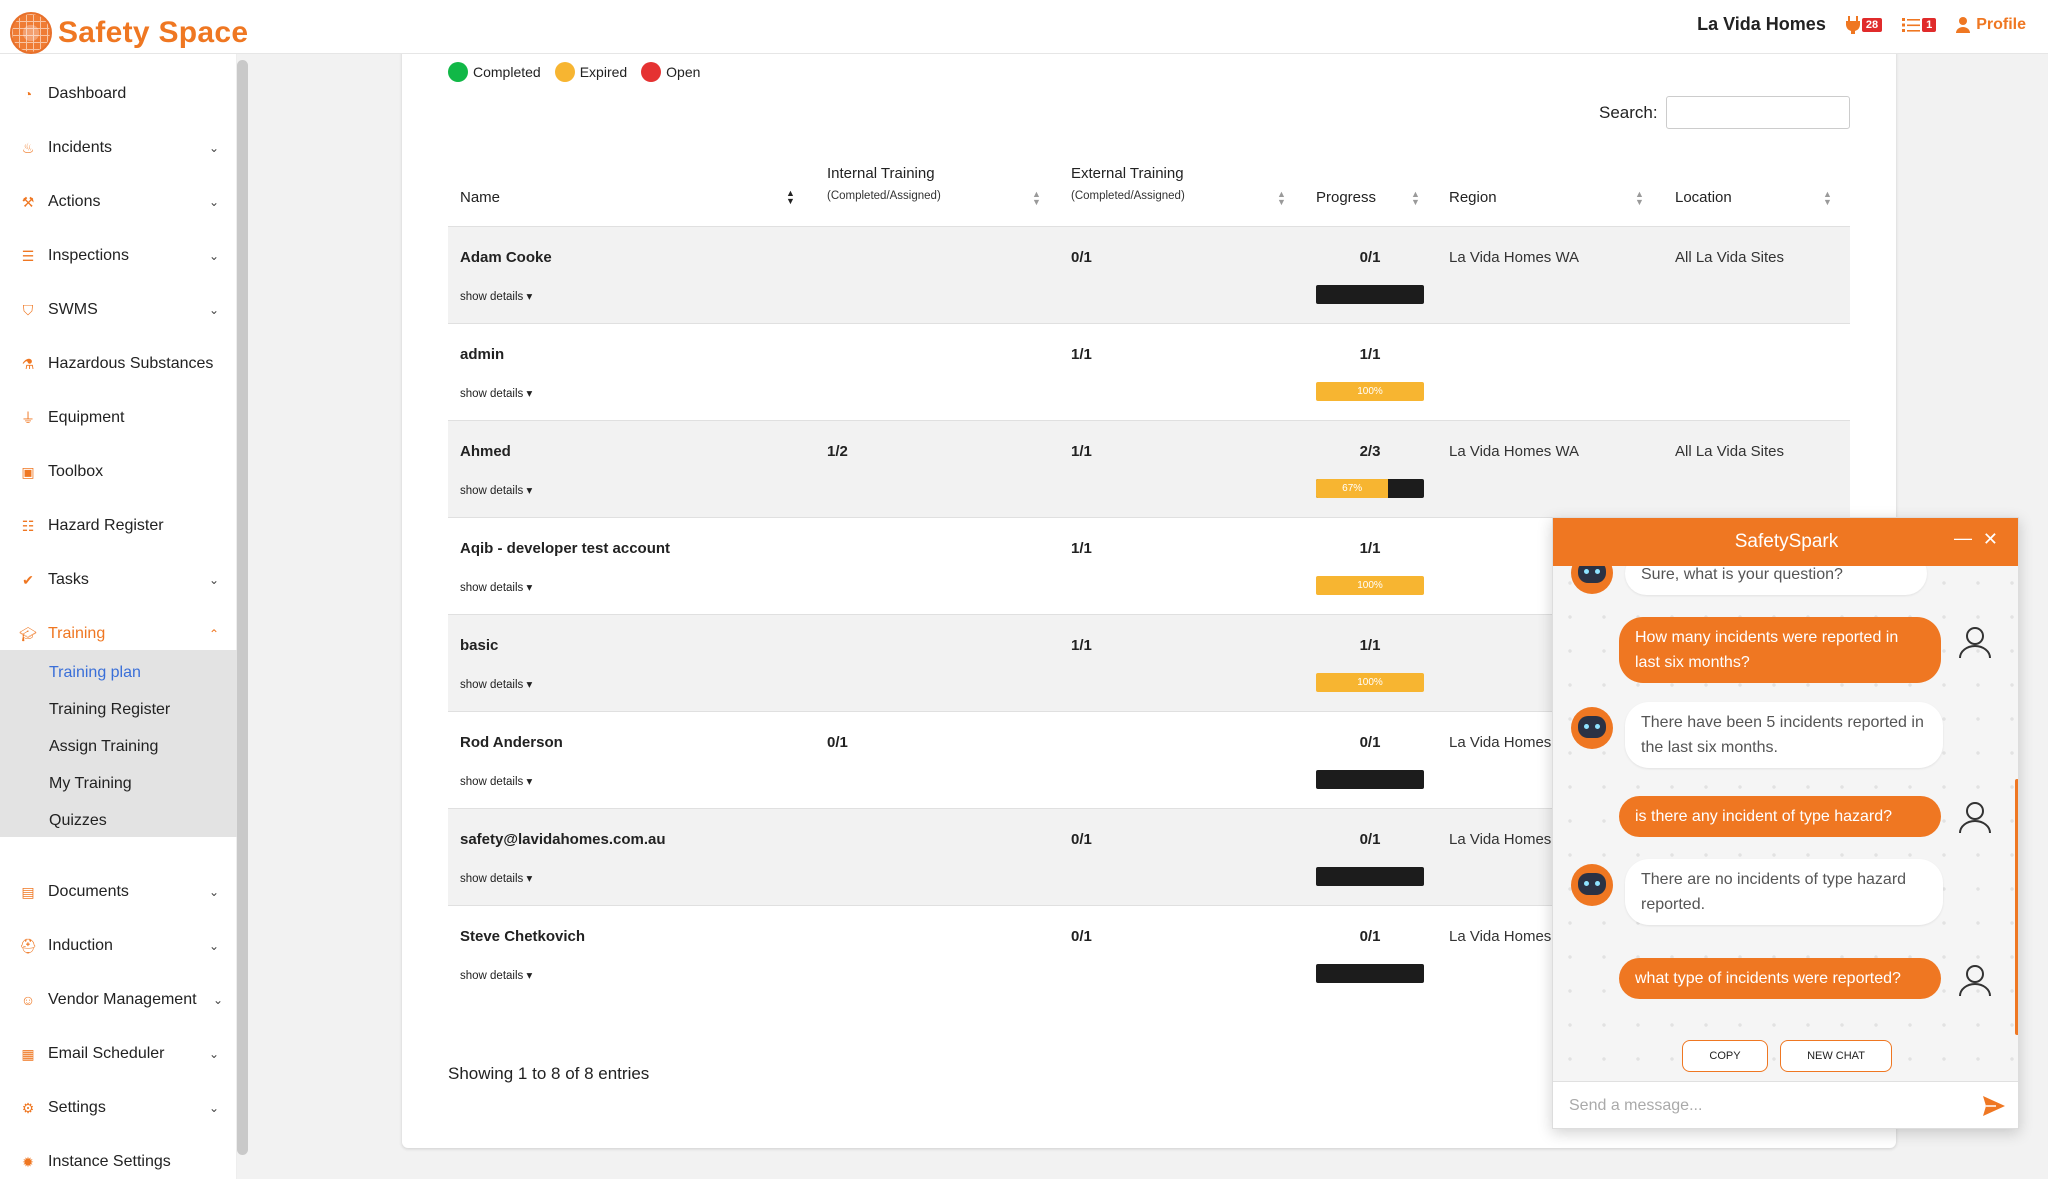 The height and width of the screenshot is (1179, 2048). What do you see at coordinates (118, 256) in the screenshot?
I see `sidebar-item-inspections: ☰ Inspections ⌄` at bounding box center [118, 256].